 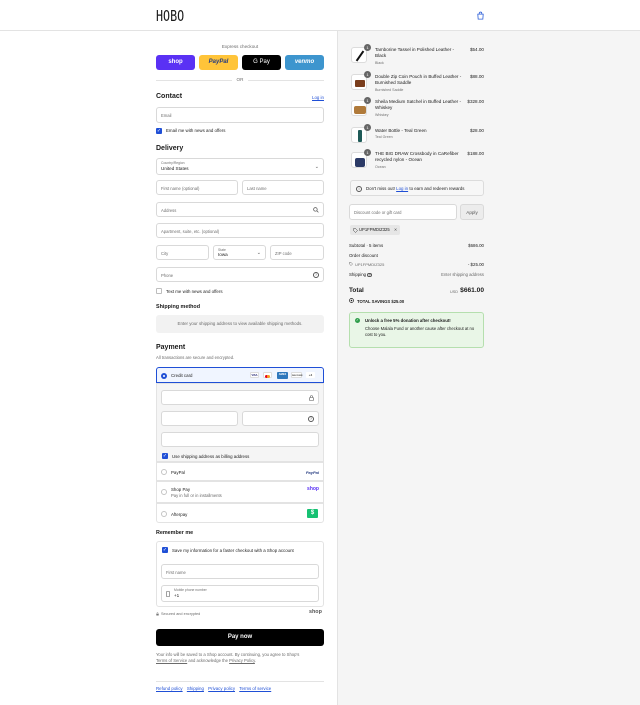 I want to click on item-price: $188.00, so click(x=475, y=153).